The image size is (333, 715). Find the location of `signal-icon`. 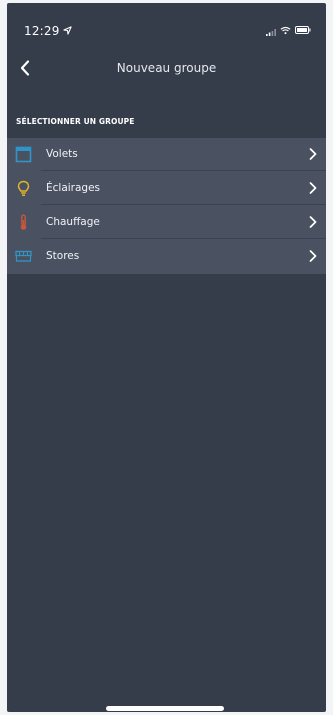

signal-icon is located at coordinates (271, 32).